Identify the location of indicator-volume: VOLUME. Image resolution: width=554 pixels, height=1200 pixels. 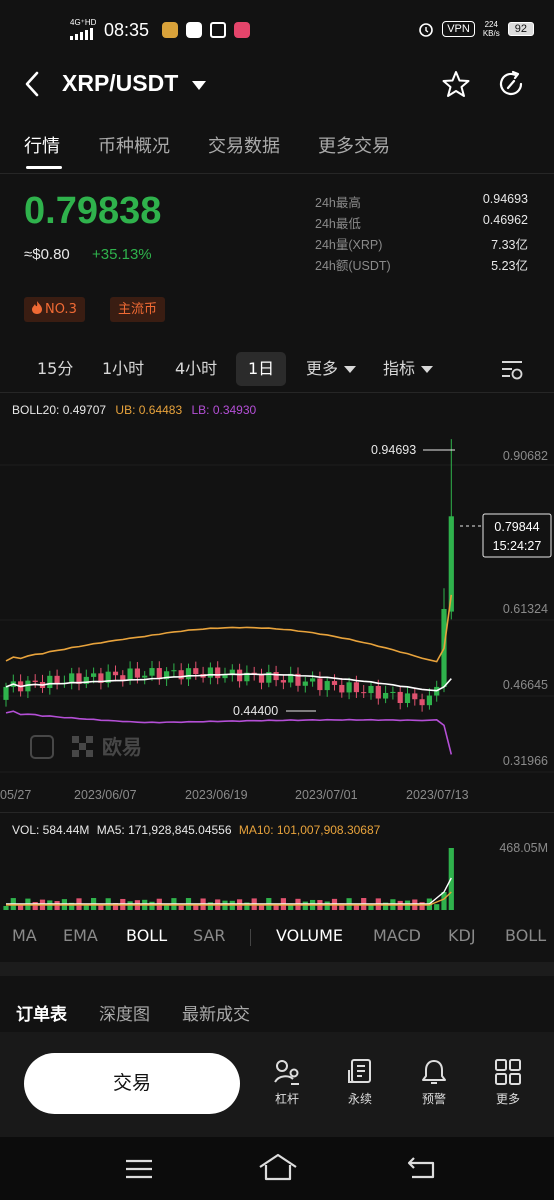
(309, 935).